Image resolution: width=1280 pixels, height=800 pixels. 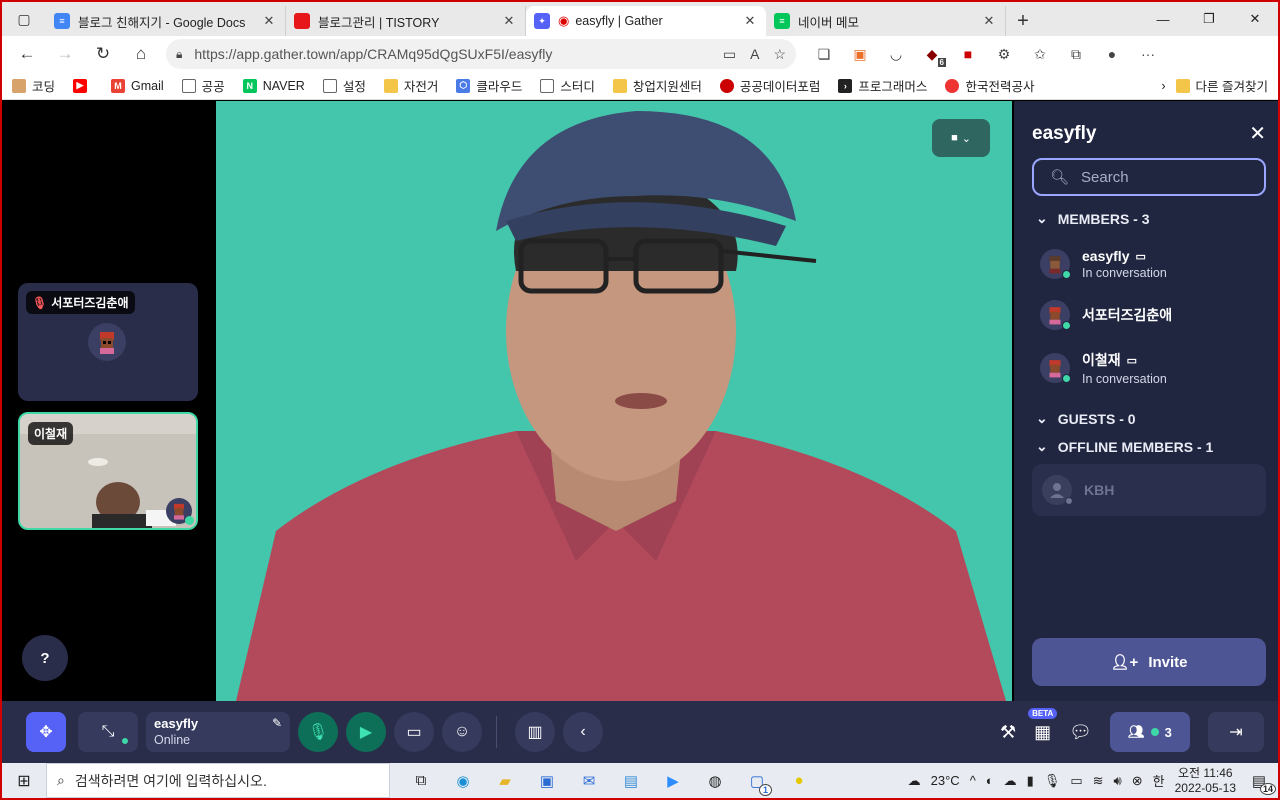 What do you see at coordinates (137, 85) in the screenshot?
I see `bookmark-item: M Gmail` at bounding box center [137, 85].